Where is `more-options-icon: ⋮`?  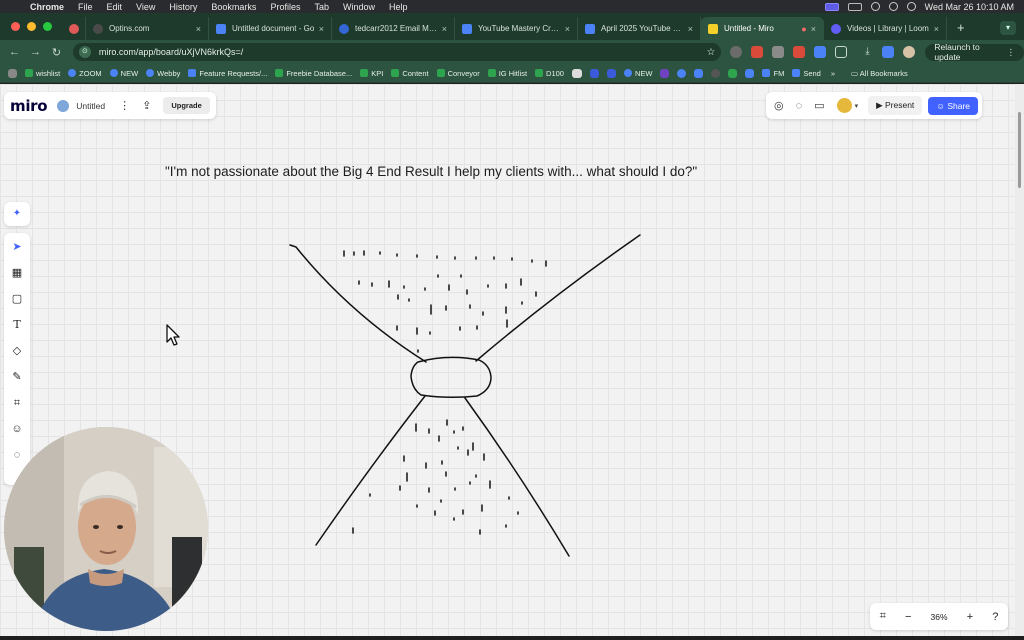 more-options-icon: ⋮ is located at coordinates (124, 105).